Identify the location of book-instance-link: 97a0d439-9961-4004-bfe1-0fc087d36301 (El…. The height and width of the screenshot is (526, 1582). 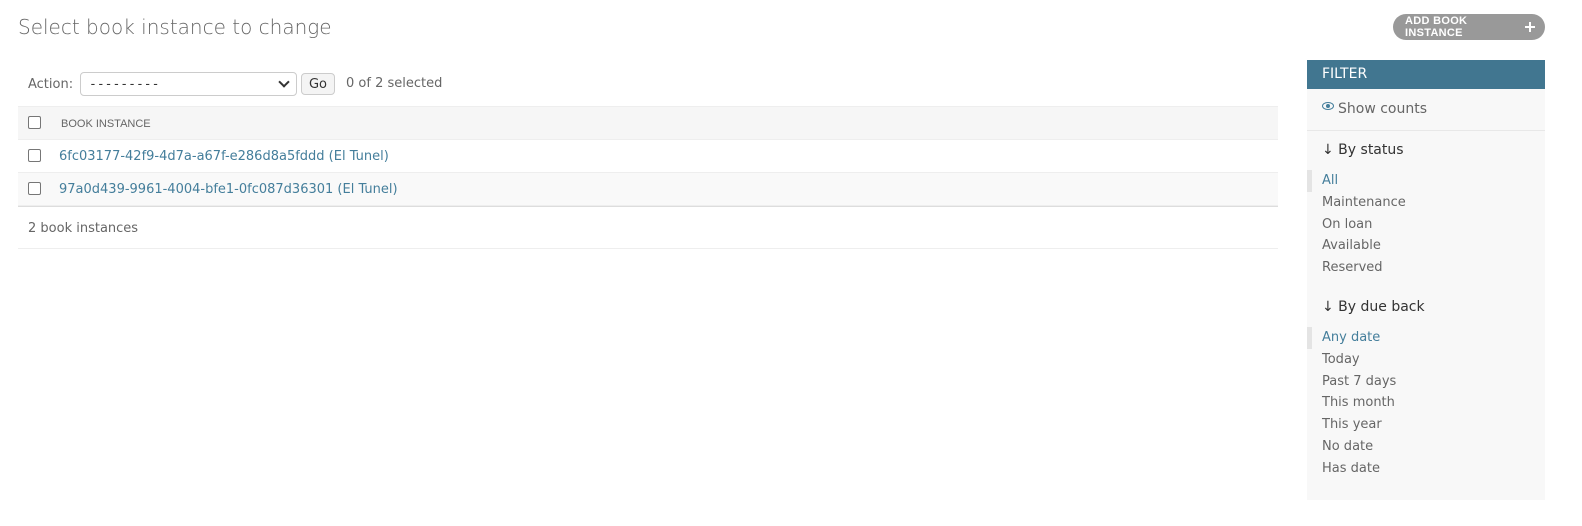
(228, 189).